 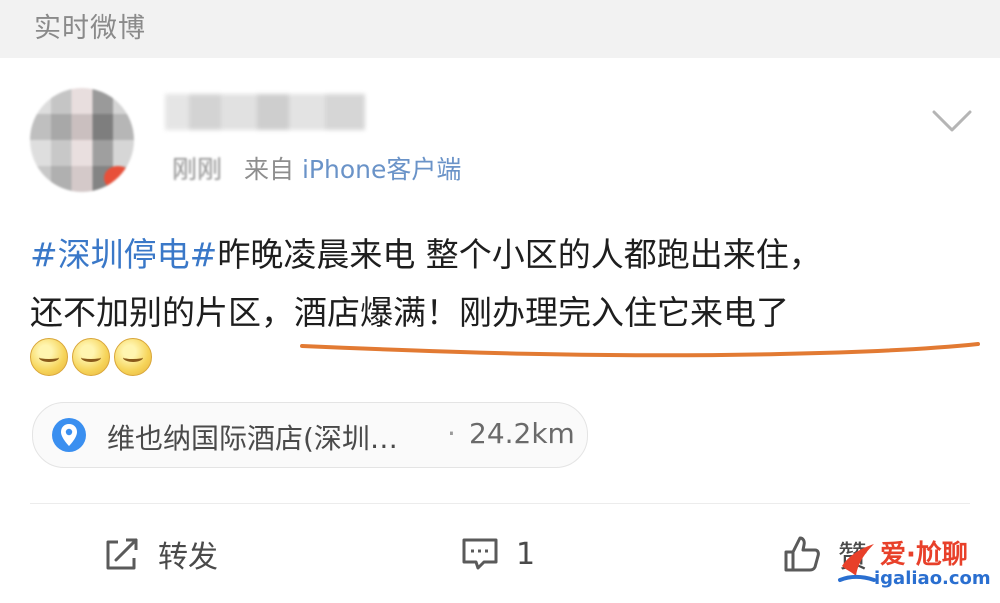 I want to click on watermark-brand: 爱·尬聊, so click(x=924, y=555).